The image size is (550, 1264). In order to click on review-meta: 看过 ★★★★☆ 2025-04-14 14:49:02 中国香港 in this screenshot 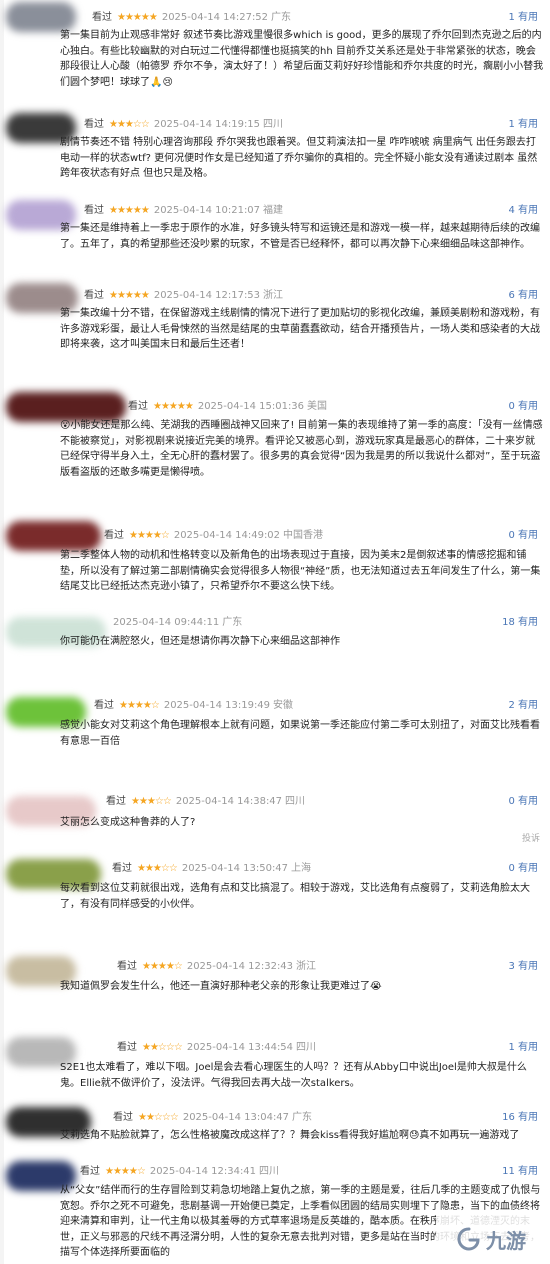, I will do `click(213, 536)`.